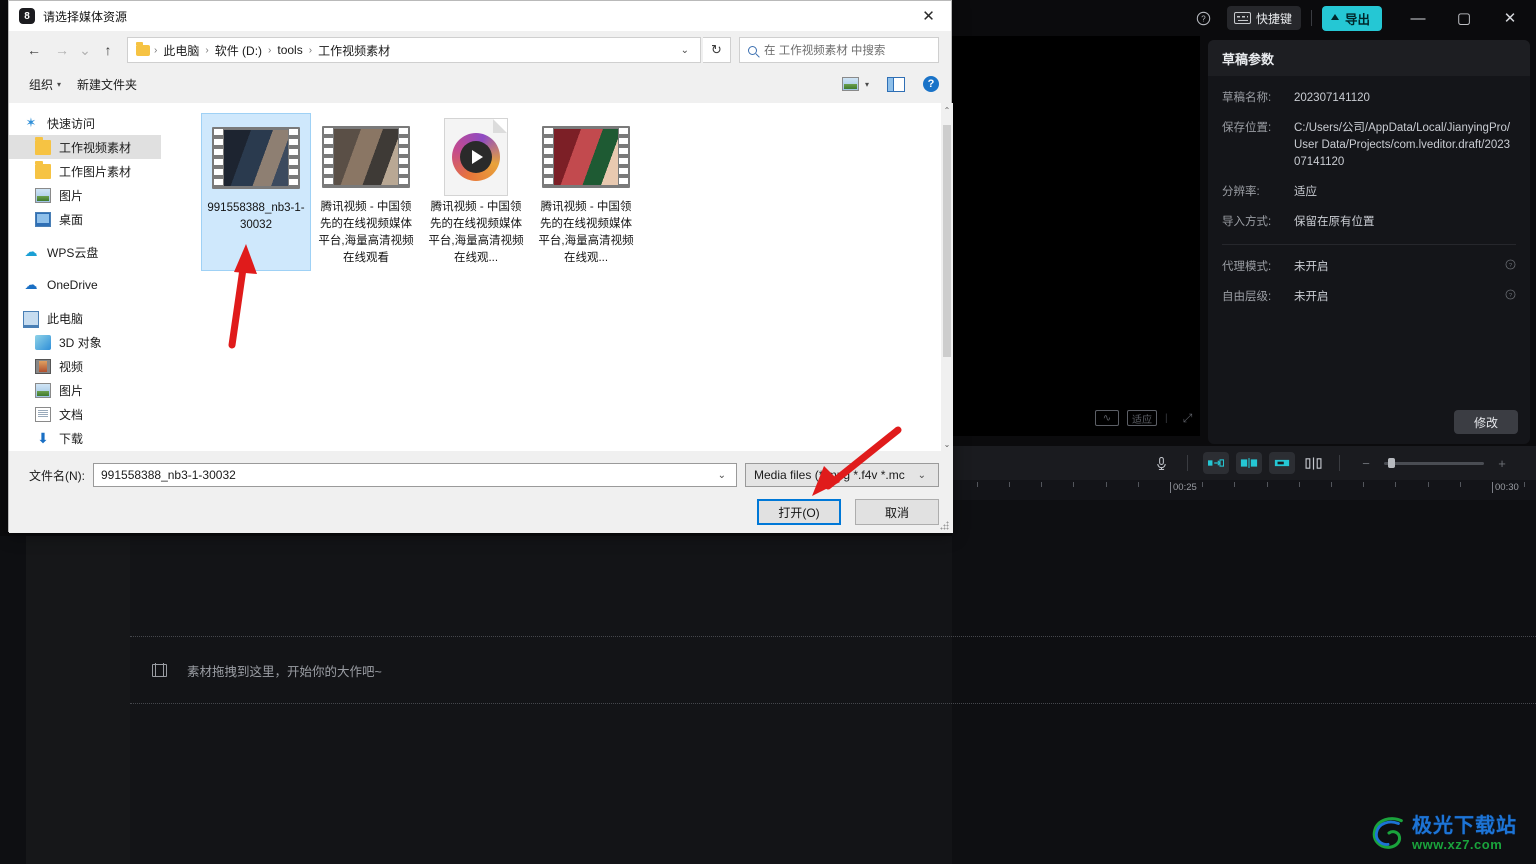 This screenshot has height=864, width=1536. Describe the element at coordinates (85, 219) in the screenshot. I see `sidebar-item-4: 桌面` at that location.